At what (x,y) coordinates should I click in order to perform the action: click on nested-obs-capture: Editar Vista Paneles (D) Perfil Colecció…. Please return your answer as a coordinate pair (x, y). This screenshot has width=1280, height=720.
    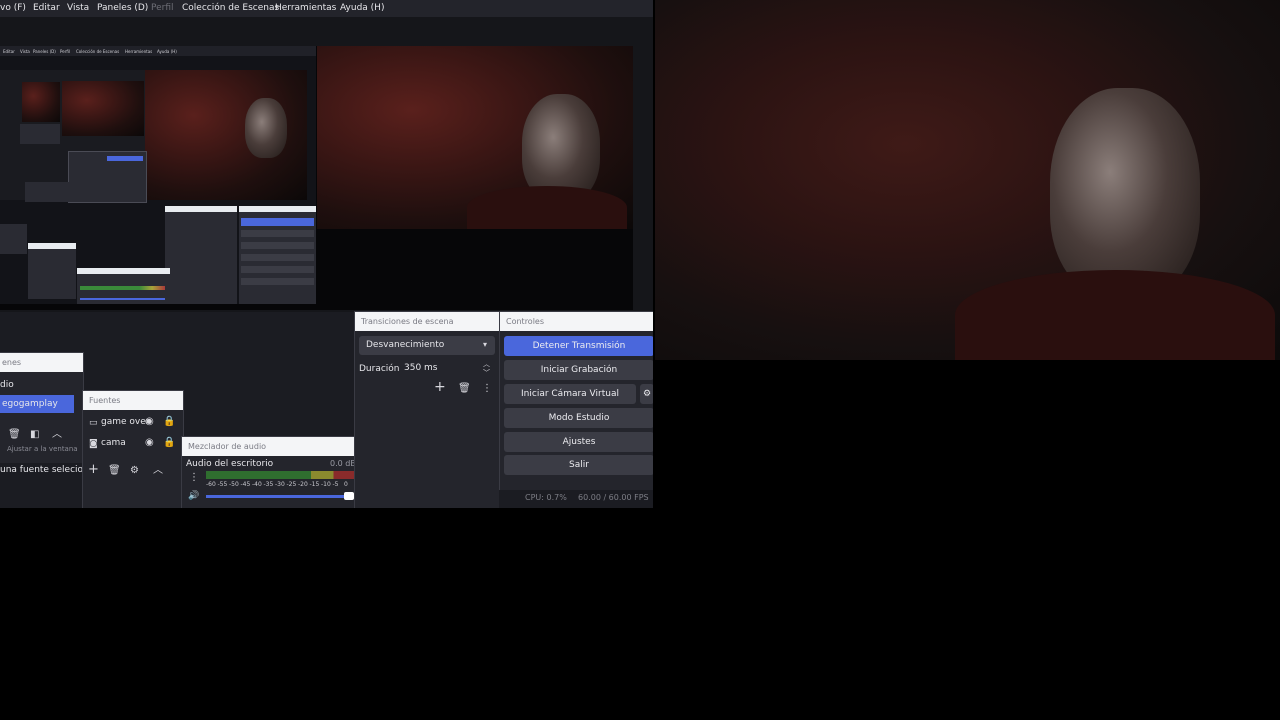
    Looking at the image, I should click on (158, 175).